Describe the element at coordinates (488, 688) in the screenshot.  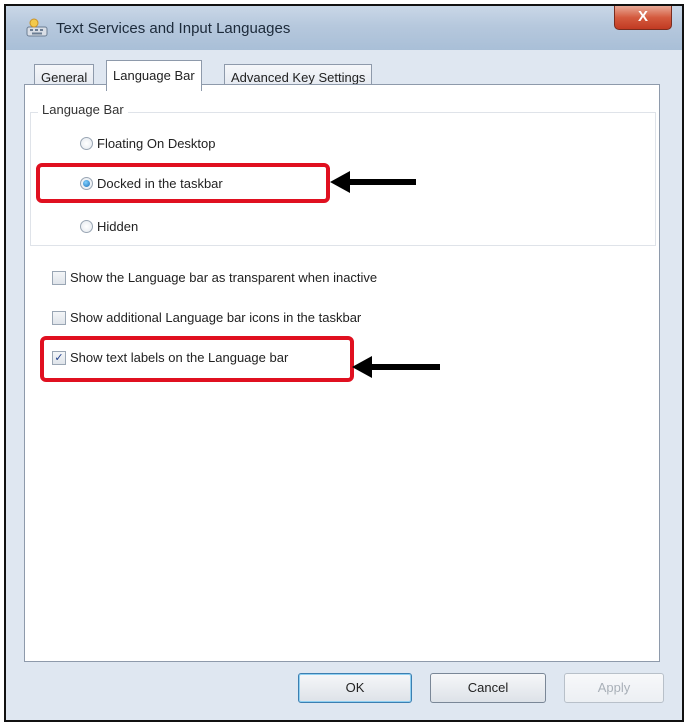
I see `cancel-button: Cancel` at that location.